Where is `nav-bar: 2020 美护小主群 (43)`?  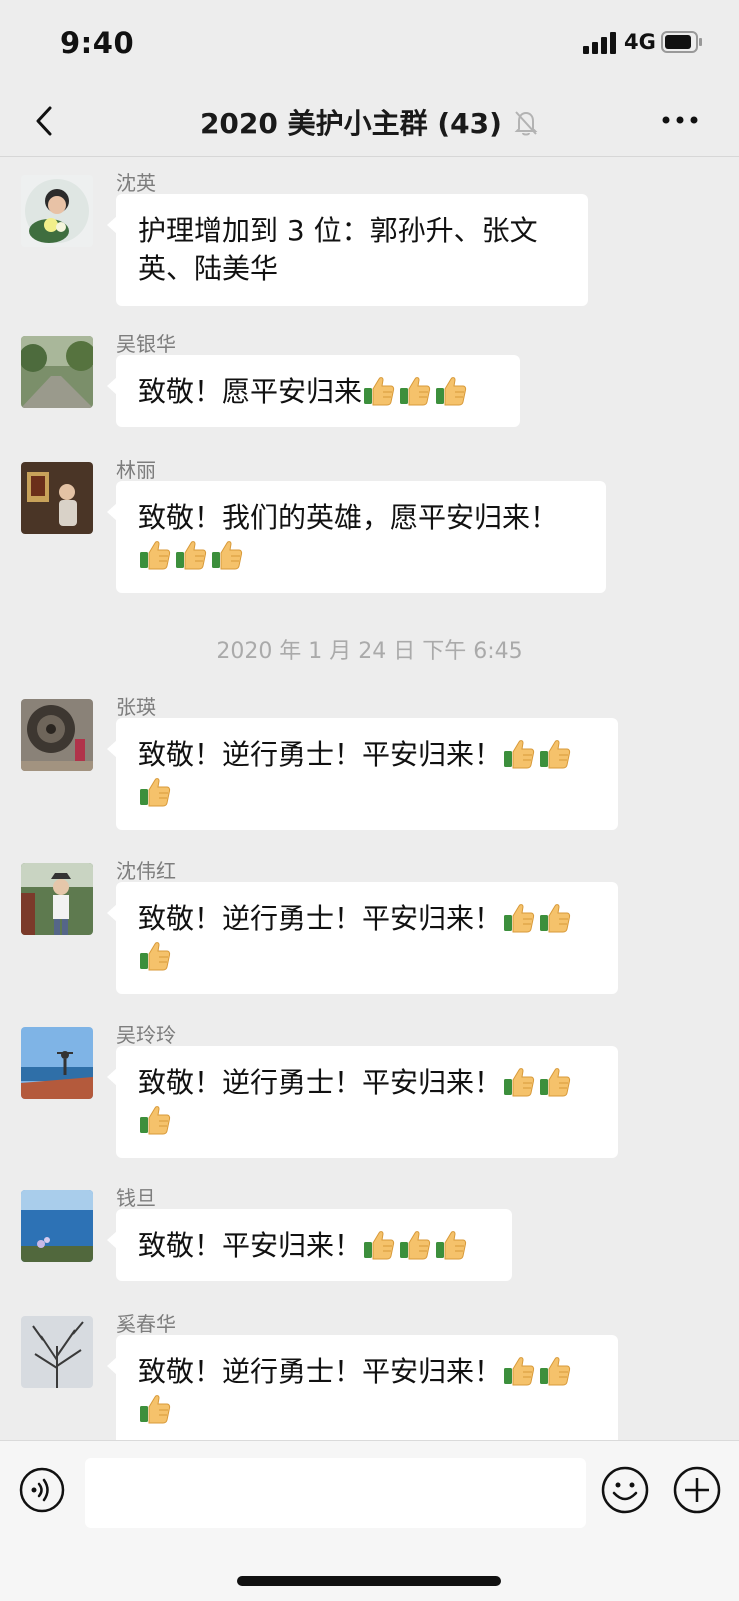 nav-bar: 2020 美护小主群 (43) is located at coordinates (369, 123).